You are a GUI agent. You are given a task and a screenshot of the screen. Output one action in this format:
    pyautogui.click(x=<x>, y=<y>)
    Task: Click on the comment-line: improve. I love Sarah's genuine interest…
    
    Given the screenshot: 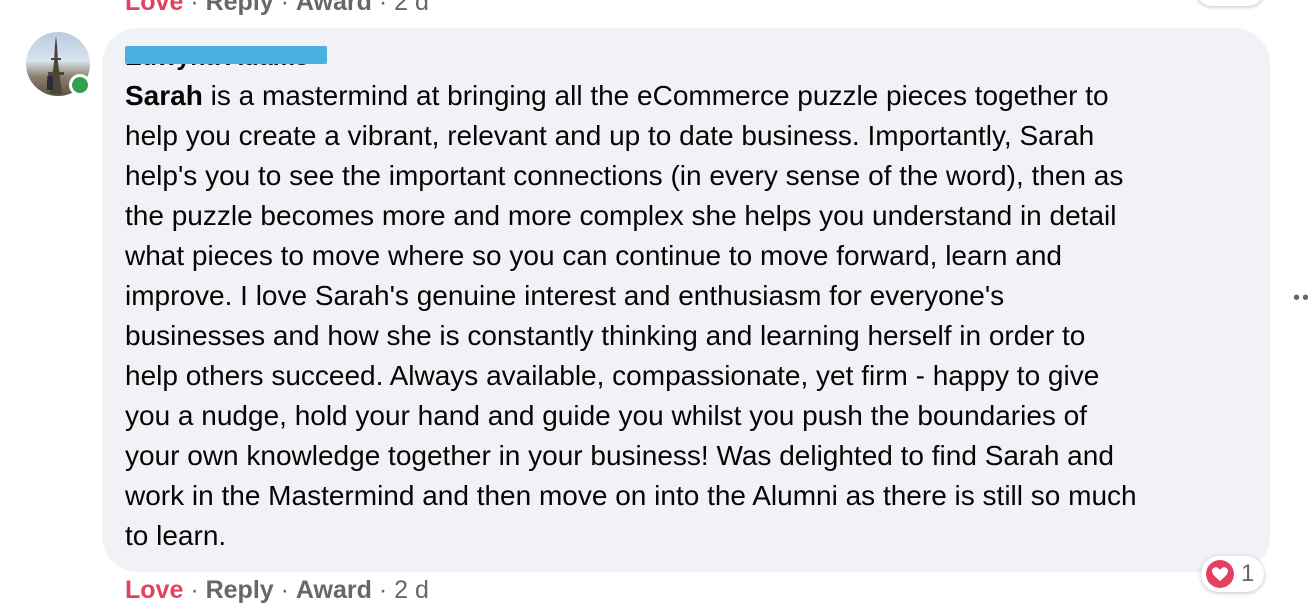 What is the action you would take?
    pyautogui.click(x=565, y=295)
    